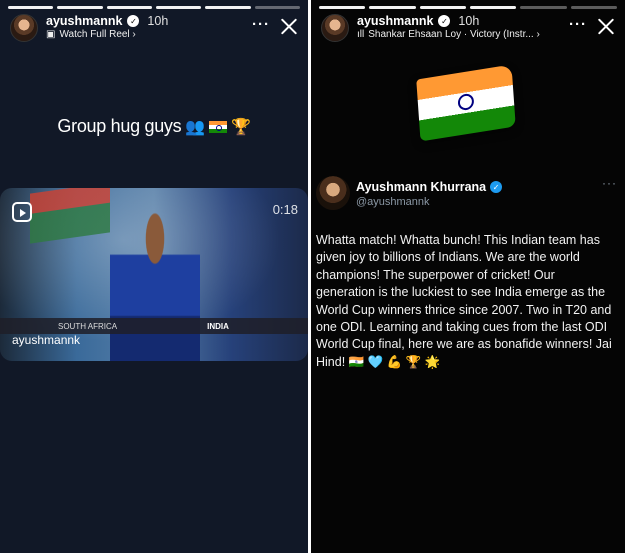 This screenshot has width=625, height=553. What do you see at coordinates (454, 34) in the screenshot?
I see `music-label: Shankar Ehsaan Loy · Victory (Instr... ›` at bounding box center [454, 34].